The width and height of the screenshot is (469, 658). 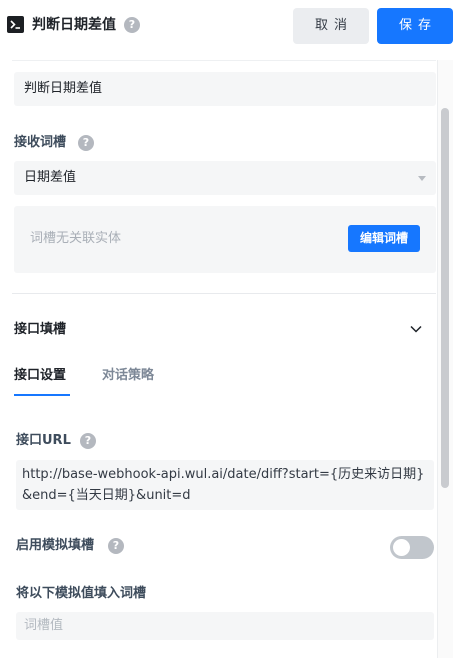 I want to click on name-input: 判断日期差值, so click(x=225, y=89).